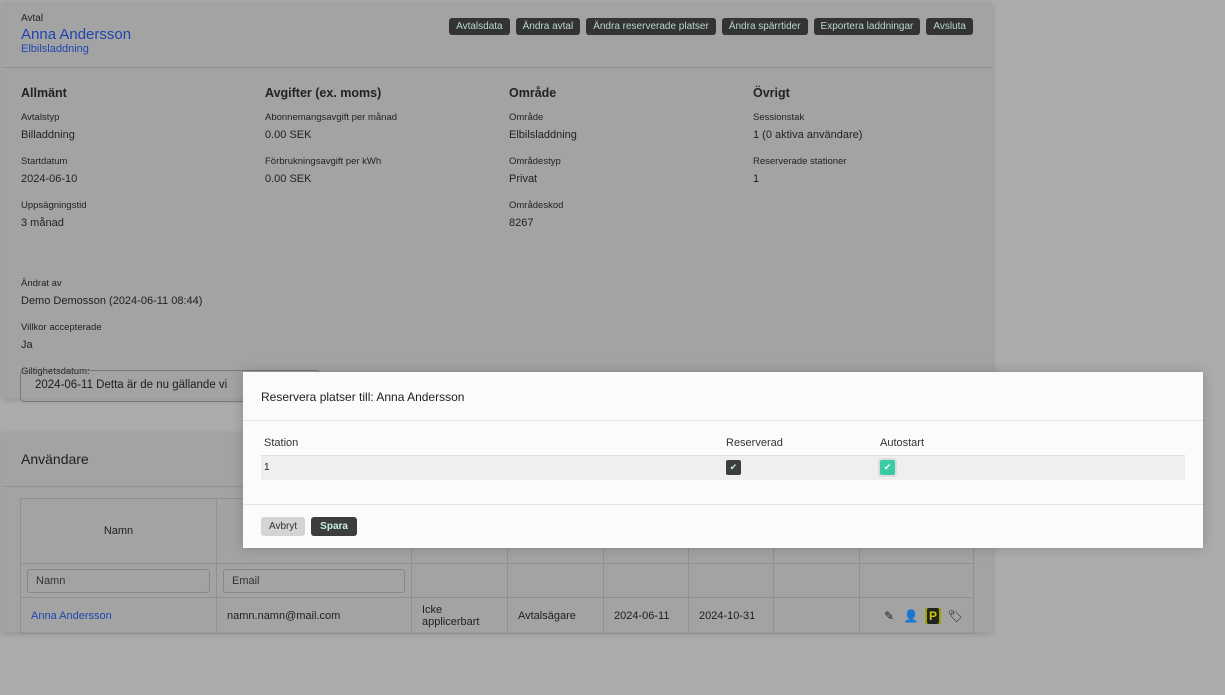  I want to click on field-value: Privat, so click(523, 179).